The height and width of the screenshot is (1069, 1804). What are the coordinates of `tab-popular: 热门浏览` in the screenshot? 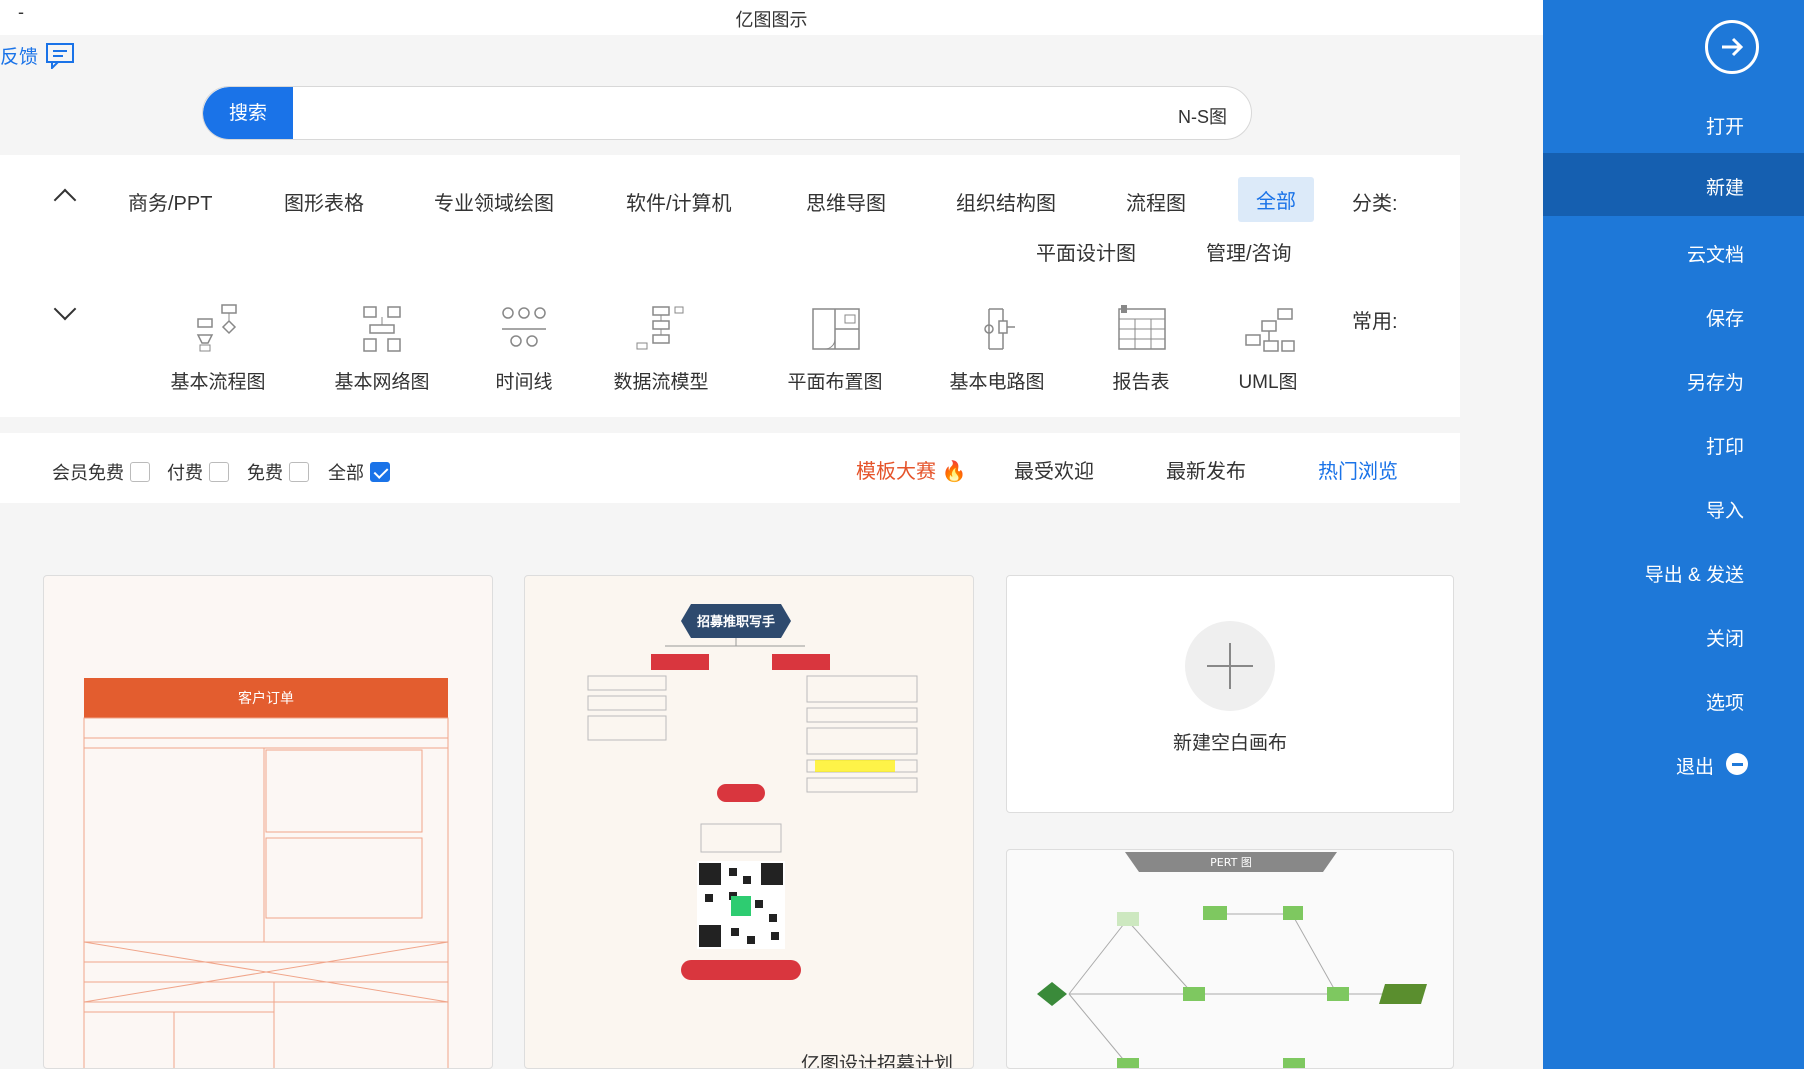 It's located at (1358, 469).